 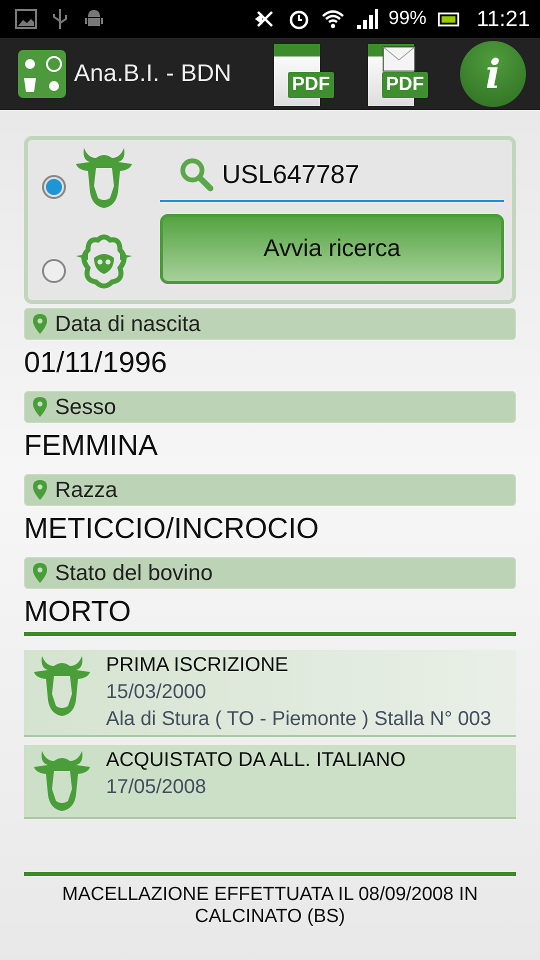 What do you see at coordinates (503, 19) in the screenshot?
I see `clock: 11:21` at bounding box center [503, 19].